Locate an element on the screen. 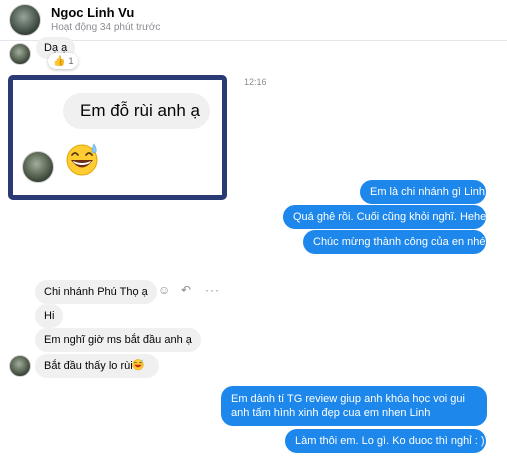  chat-header: Ngoc Linh Vu Hoạt động 34 phút trước is located at coordinates (253, 20).